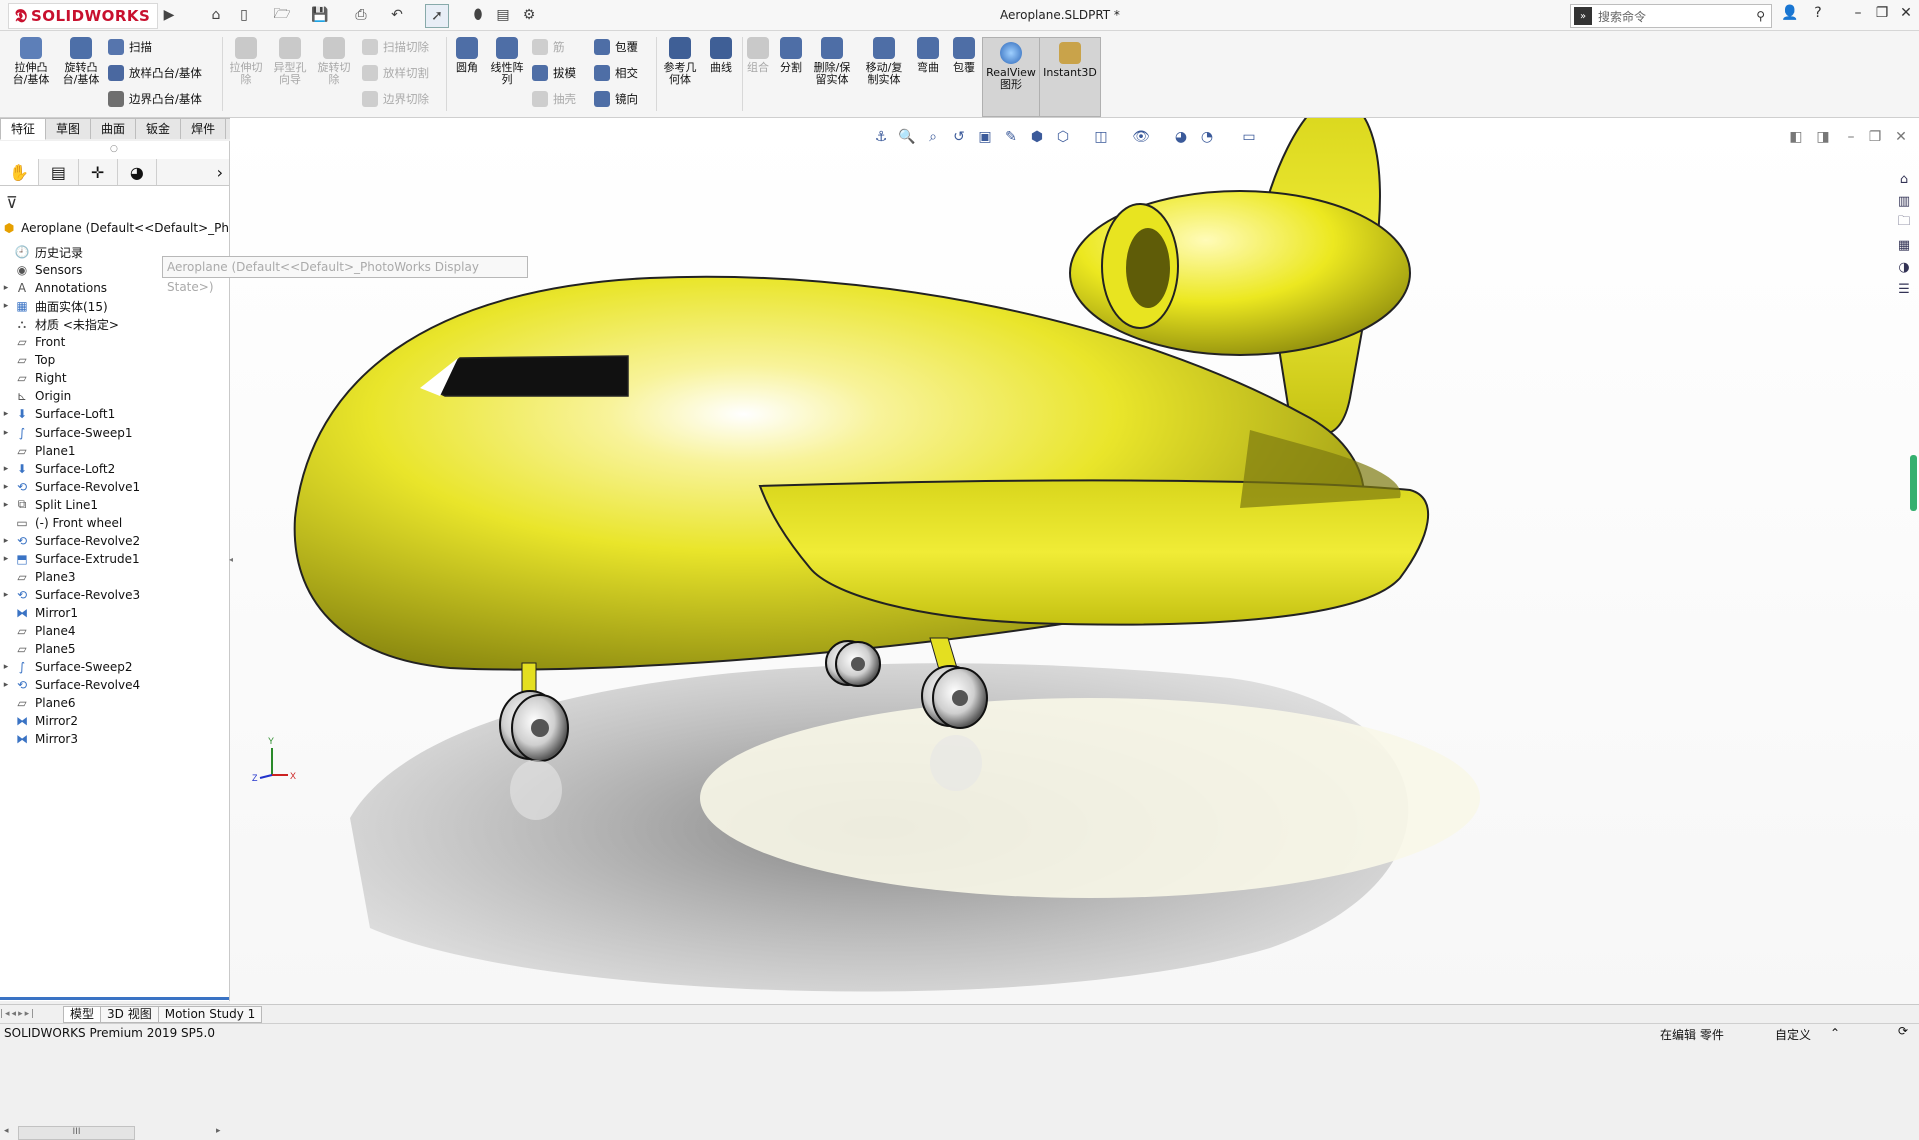 The height and width of the screenshot is (1140, 1919). I want to click on rebuild-icon: ⬮, so click(478, 15).